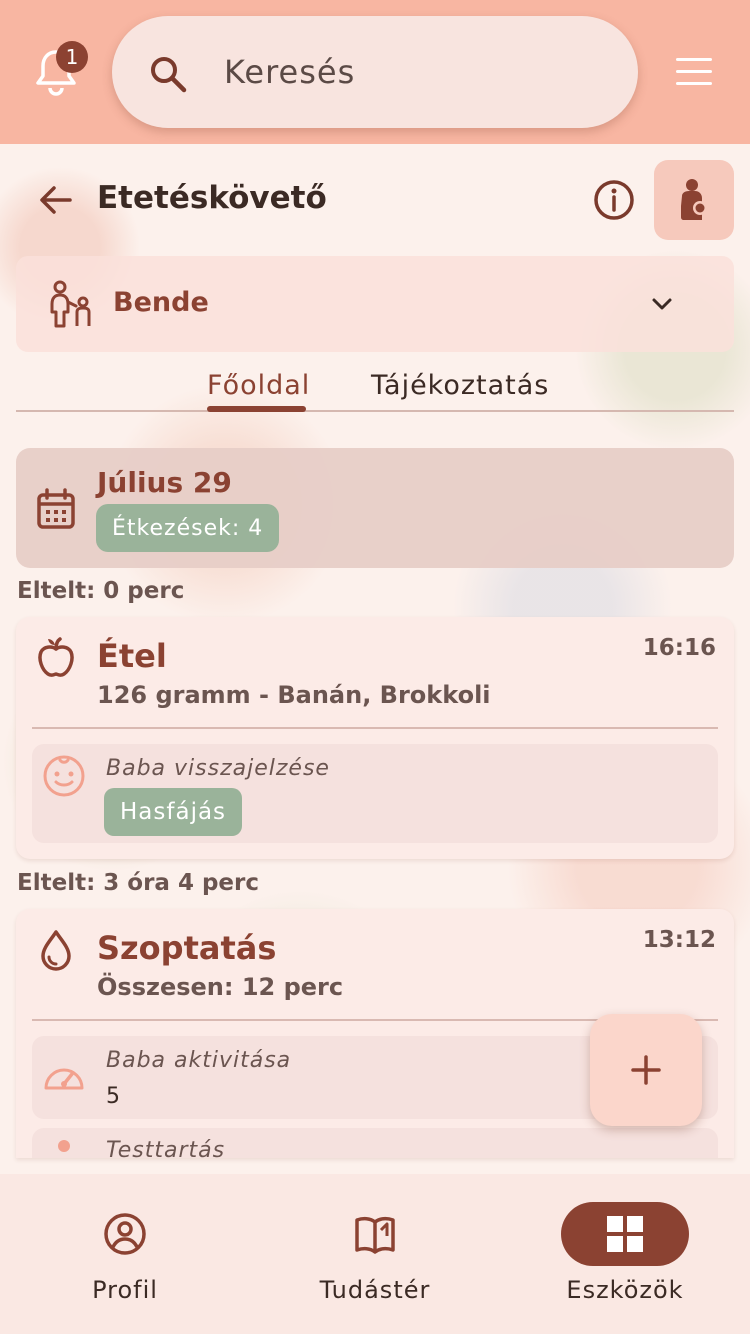 Image resolution: width=750 pixels, height=1334 pixels. What do you see at coordinates (64, 776) in the screenshot?
I see `baby-face-icon` at bounding box center [64, 776].